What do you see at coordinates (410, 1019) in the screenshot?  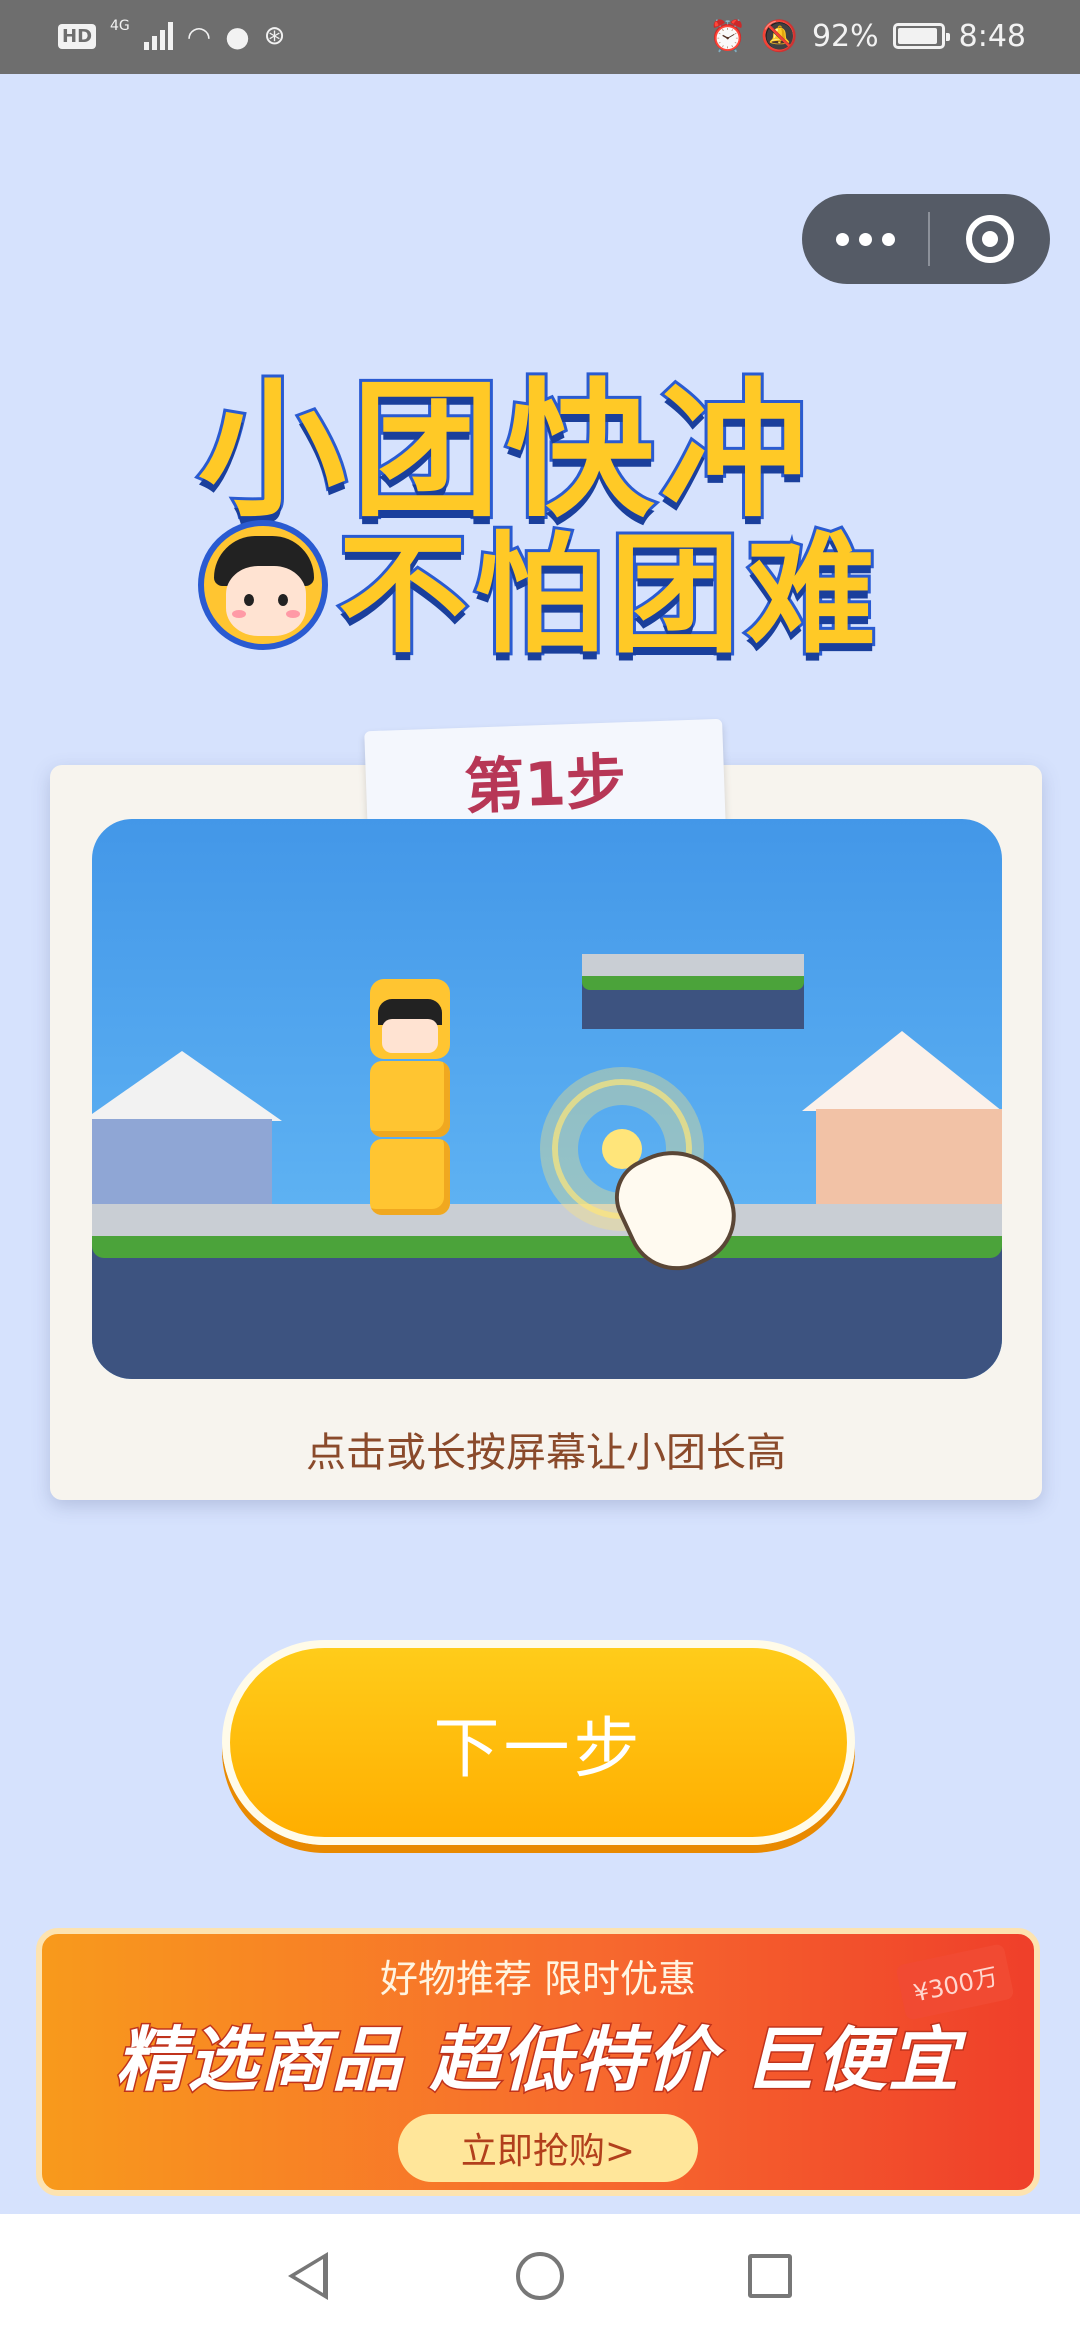 I see `character-head-icon` at bounding box center [410, 1019].